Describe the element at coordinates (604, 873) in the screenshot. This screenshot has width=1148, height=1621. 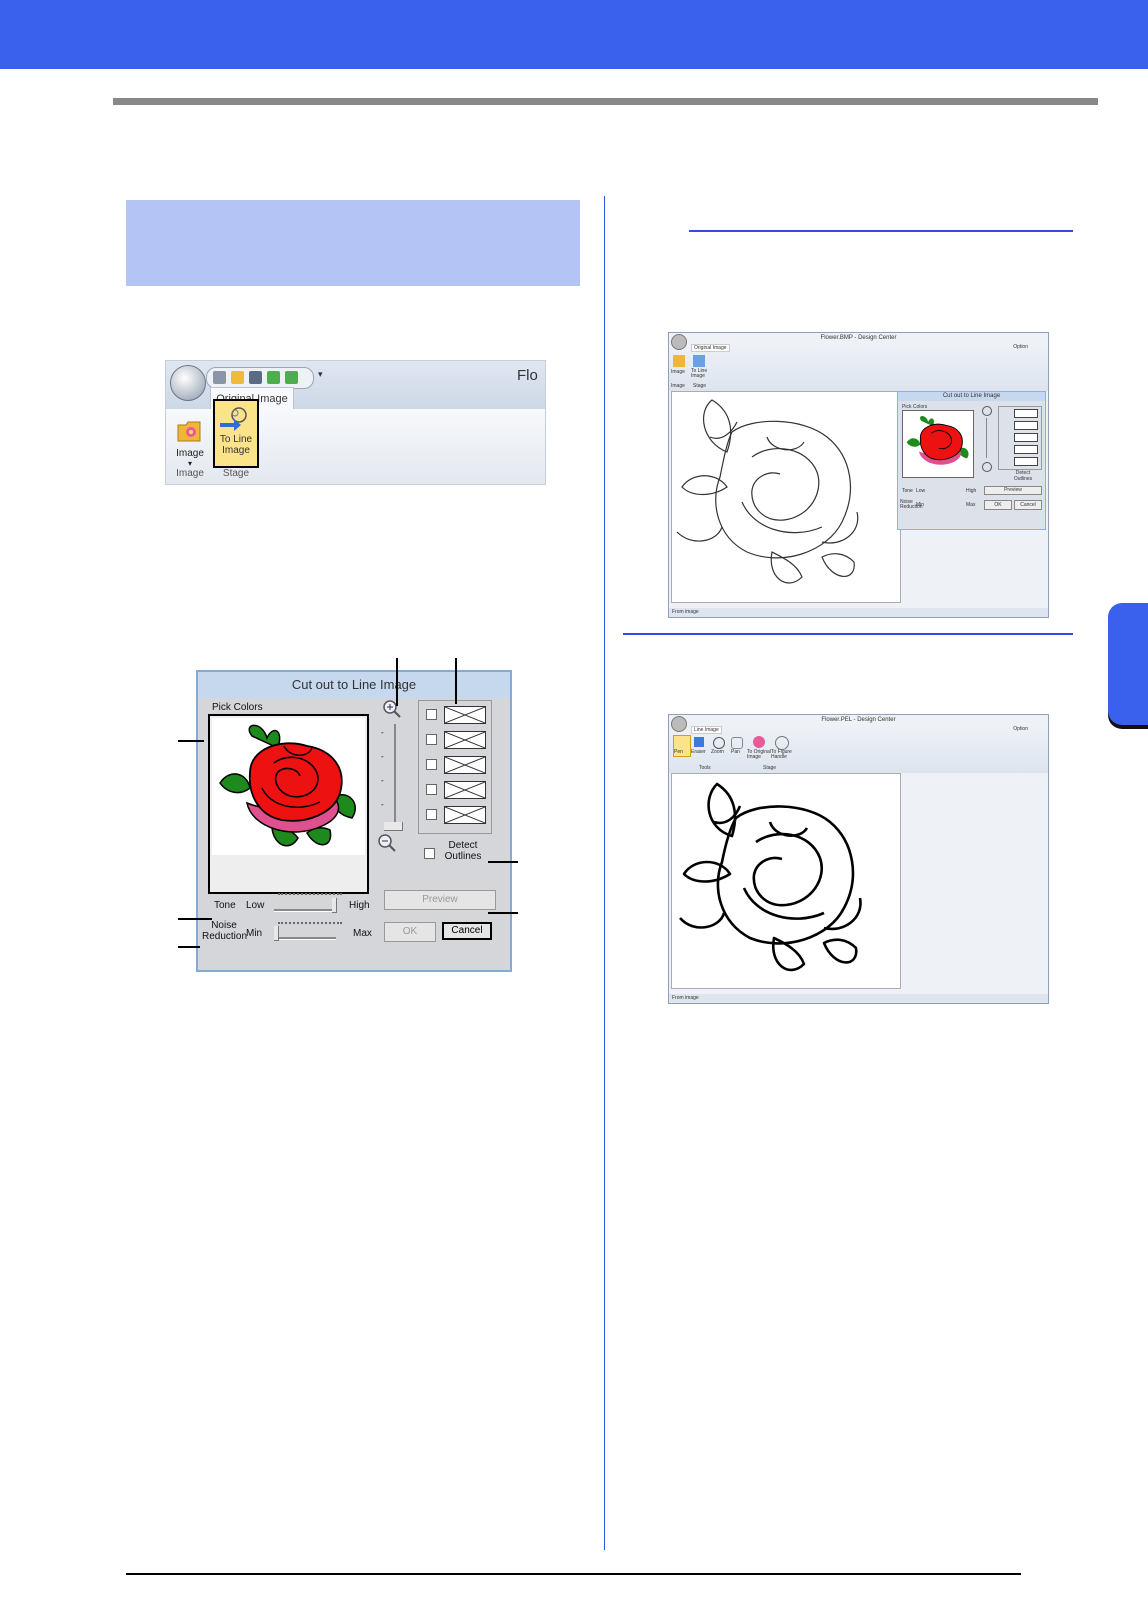
I see `column-divider` at that location.